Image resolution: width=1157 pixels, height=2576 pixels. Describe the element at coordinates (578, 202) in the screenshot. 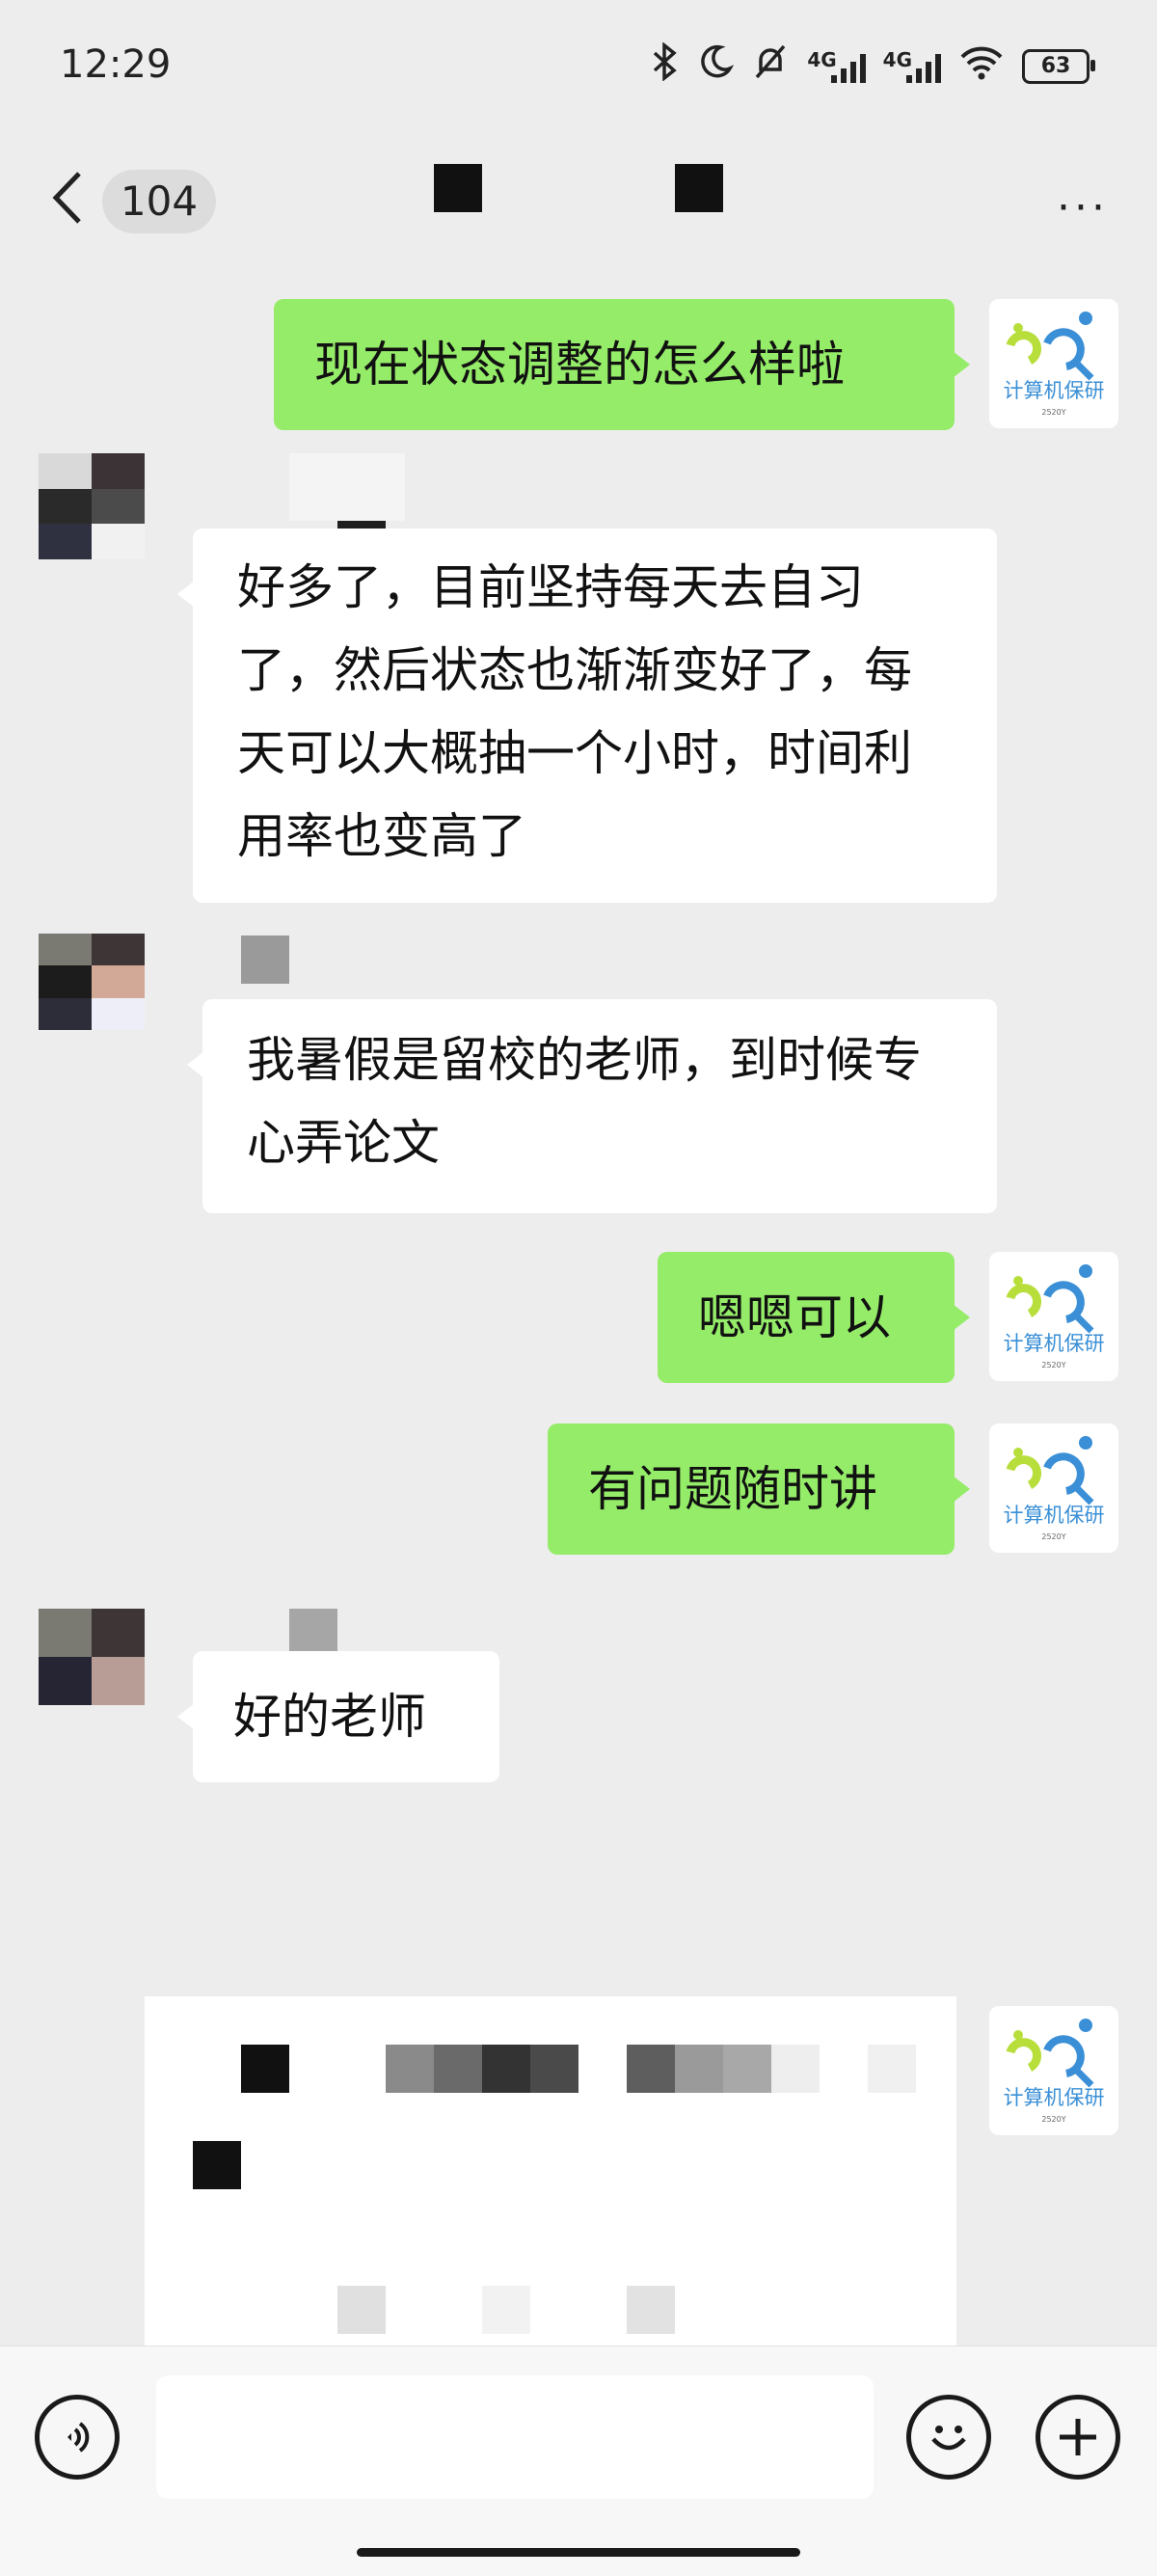

I see `chat-header: 104 ···` at that location.